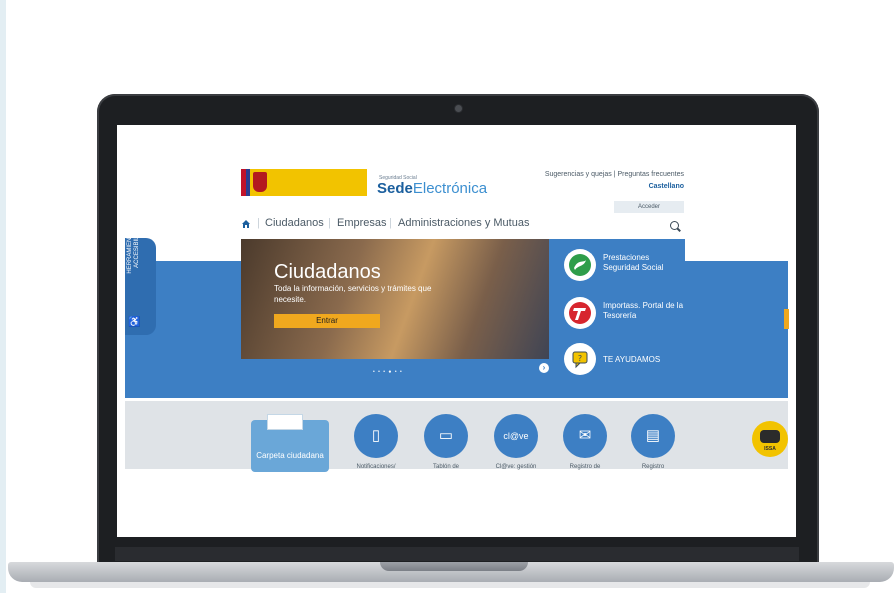  What do you see at coordinates (633, 262) in the screenshot?
I see `quick-link-label: Prestaciones Seguridad Social` at bounding box center [633, 262].